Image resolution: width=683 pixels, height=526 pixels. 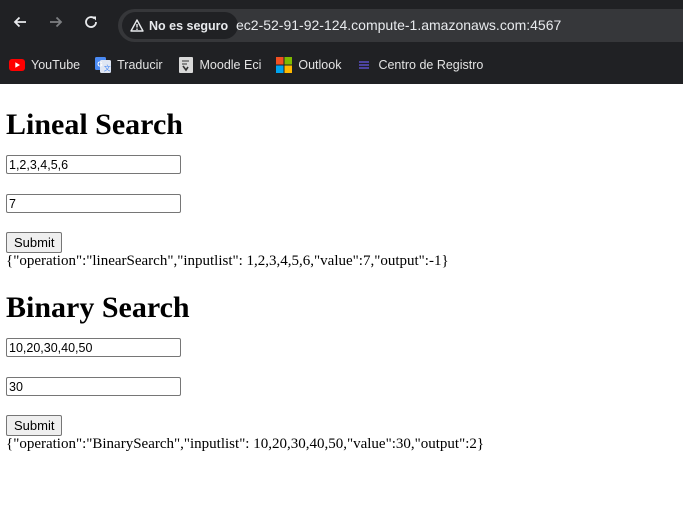 I want to click on bookmark-traducir: G 文 Traducir, so click(x=129, y=64).